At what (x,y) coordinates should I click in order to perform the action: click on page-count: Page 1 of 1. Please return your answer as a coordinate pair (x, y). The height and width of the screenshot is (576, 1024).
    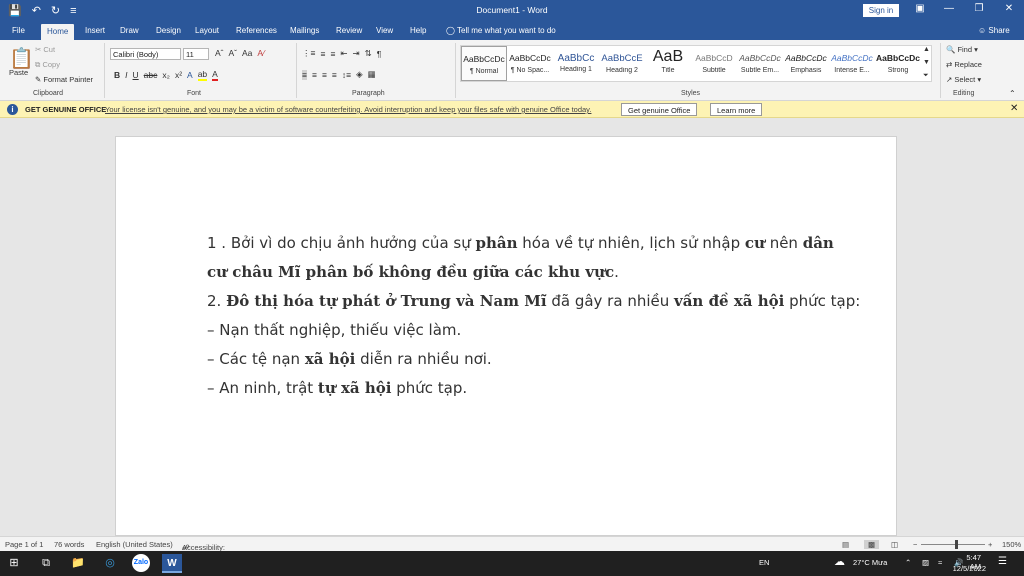
    Looking at the image, I should click on (24, 544).